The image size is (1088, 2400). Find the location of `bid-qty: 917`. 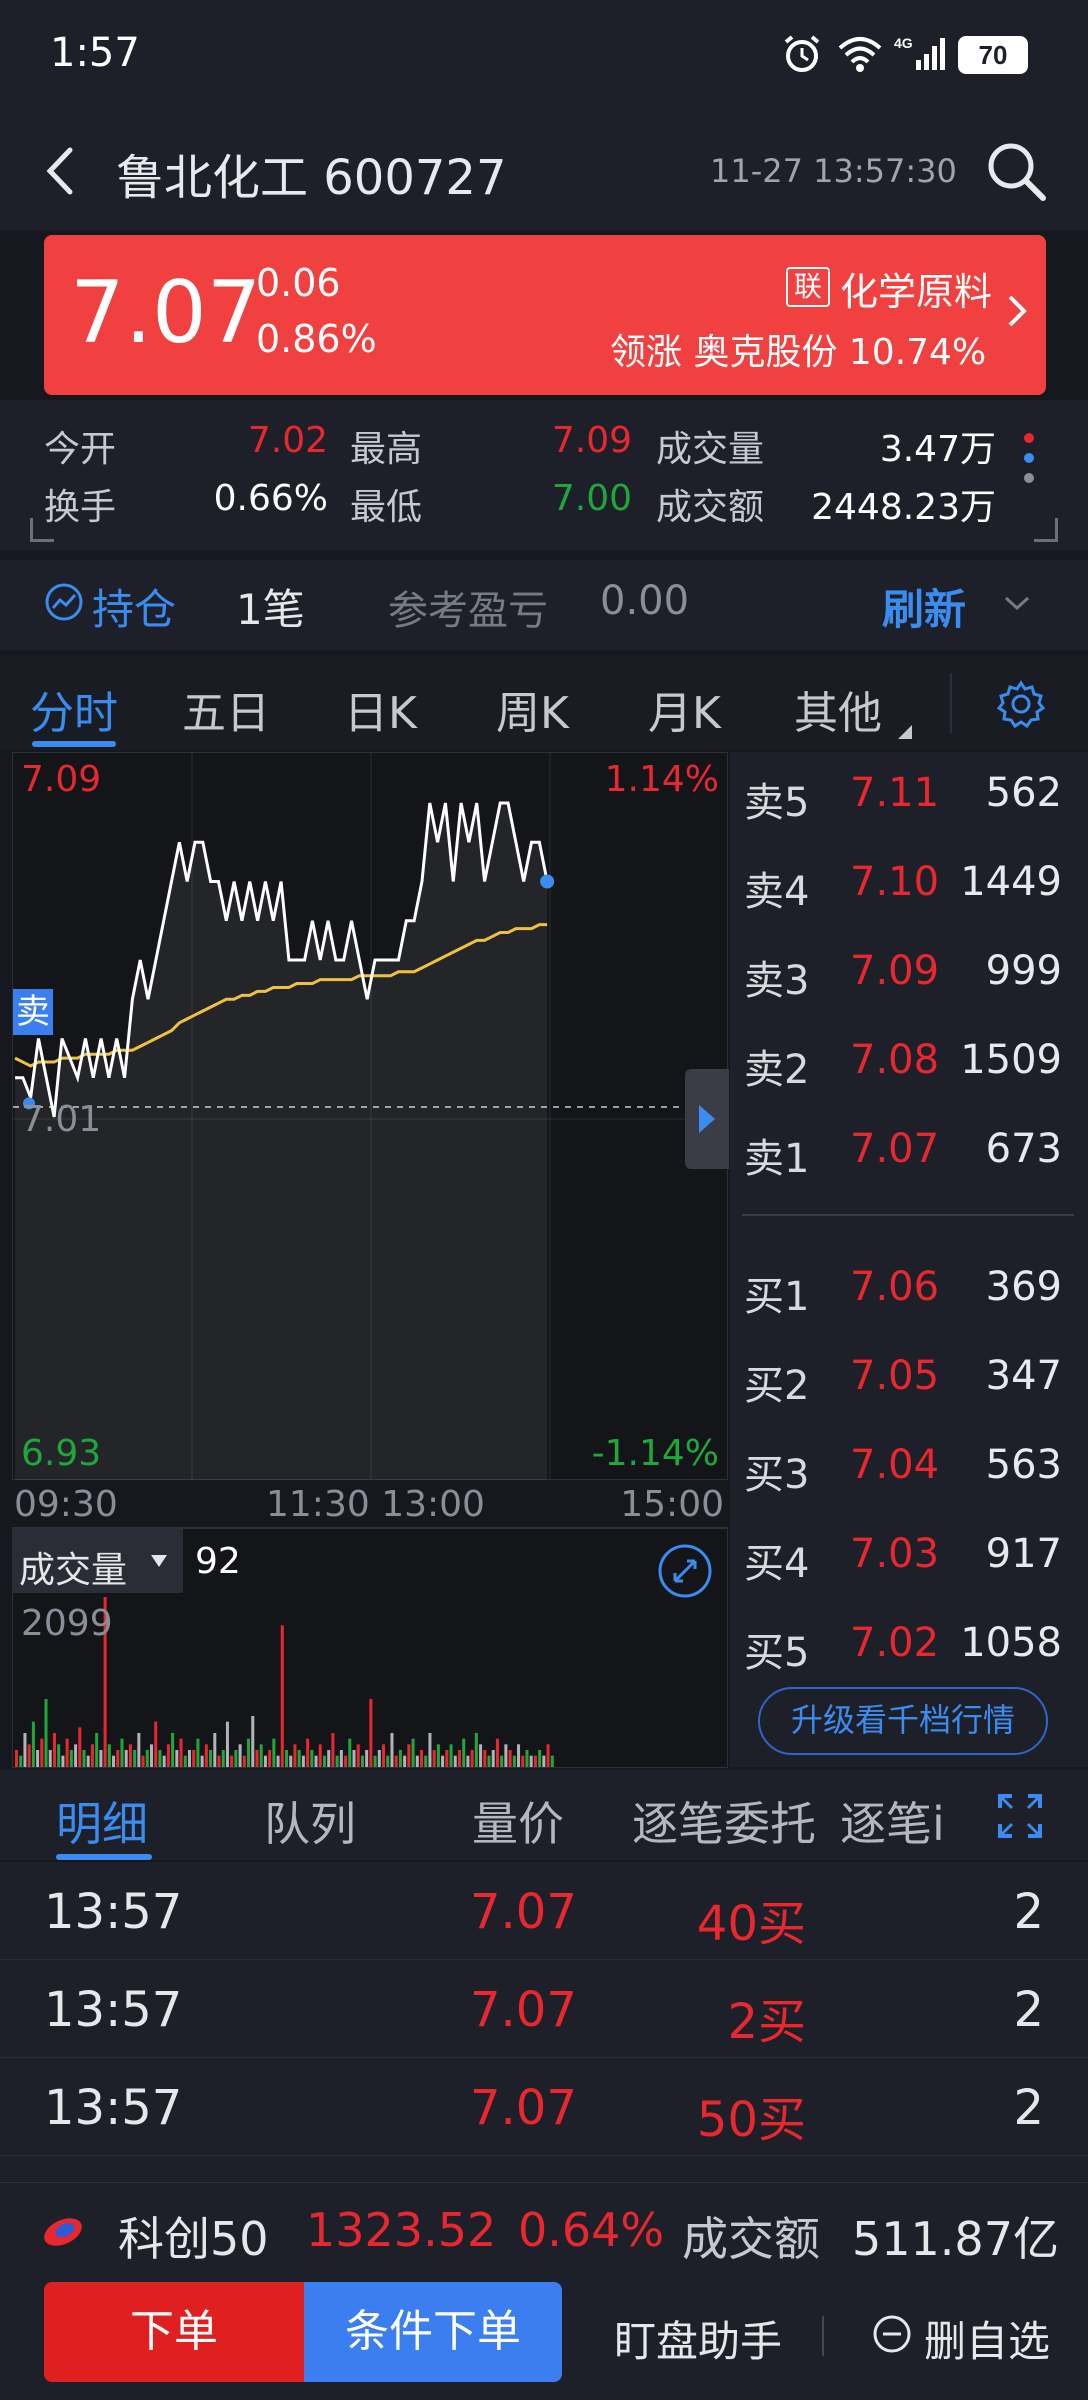

bid-qty: 917 is located at coordinates (1023, 1554).